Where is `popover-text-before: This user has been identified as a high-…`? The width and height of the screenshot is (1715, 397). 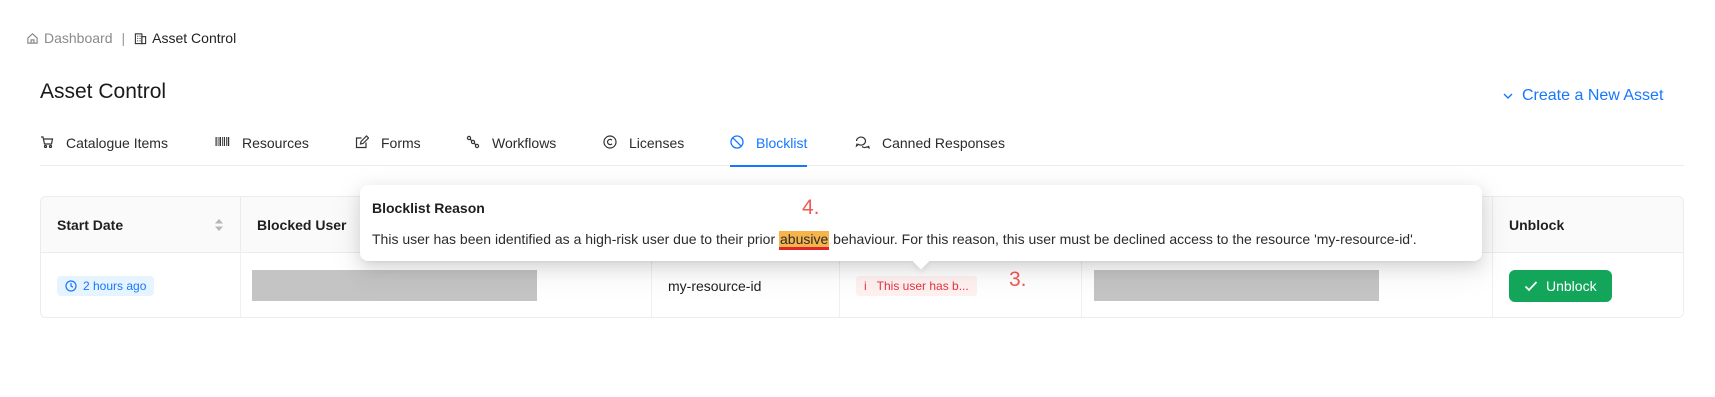 popover-text-before: This user has been identified as a high-… is located at coordinates (575, 239).